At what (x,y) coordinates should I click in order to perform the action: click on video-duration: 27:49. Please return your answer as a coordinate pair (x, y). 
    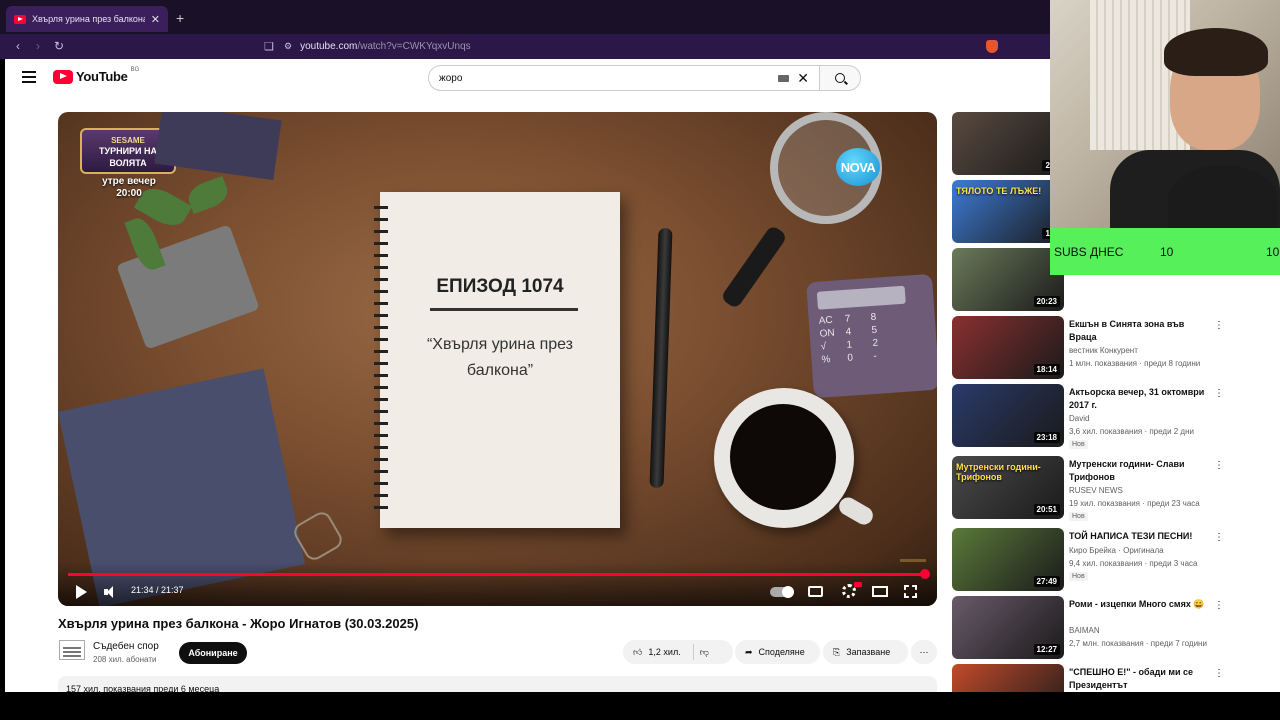
    Looking at the image, I should click on (1046, 581).